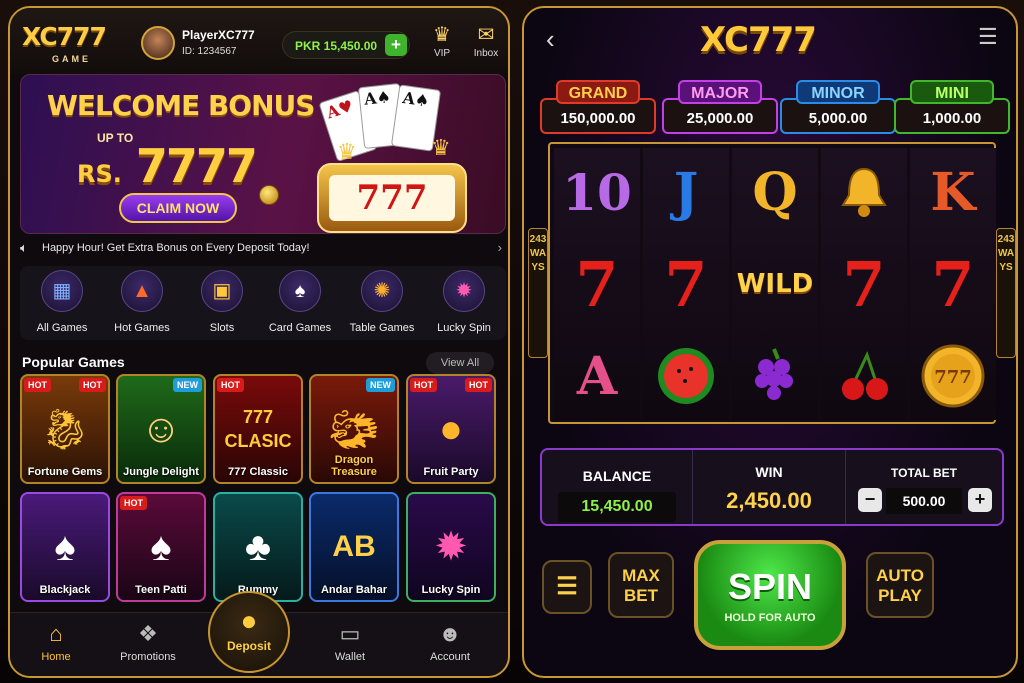  What do you see at coordinates (538, 293) in the screenshot?
I see `ways-badge-left: 243 WAYS` at bounding box center [538, 293].